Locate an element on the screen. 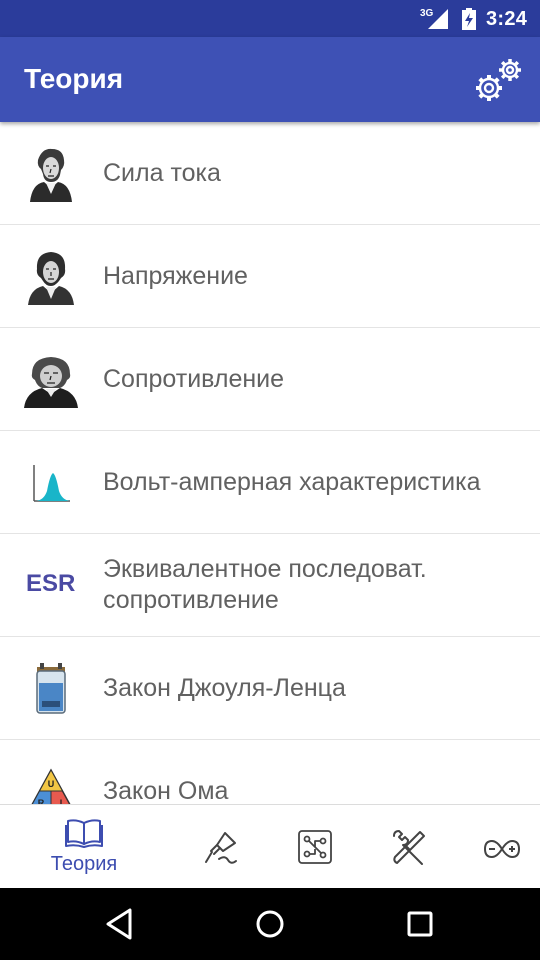 This screenshot has width=540, height=960. volta-portrait-icon is located at coordinates (51, 276).